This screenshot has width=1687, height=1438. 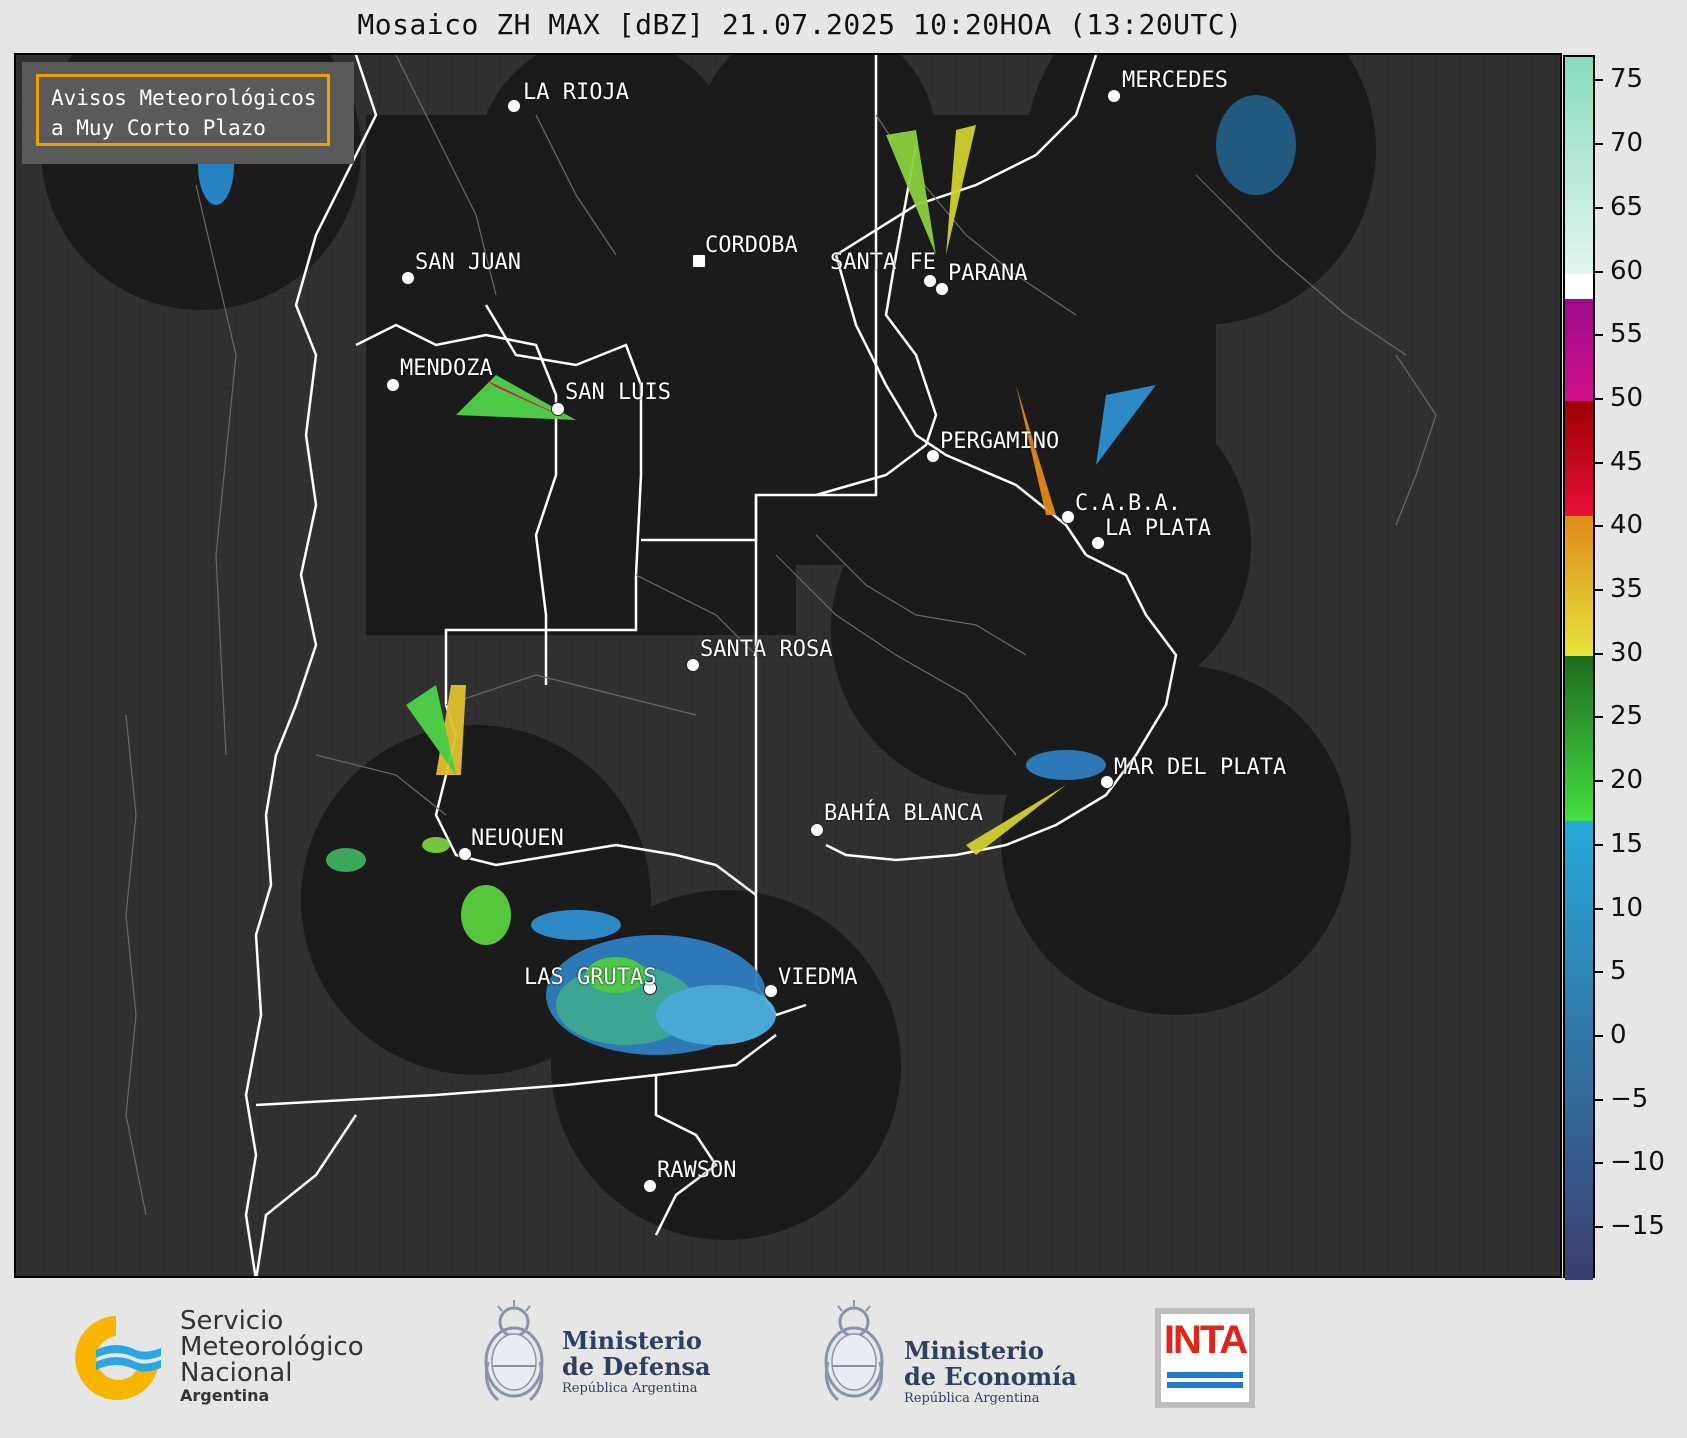 What do you see at coordinates (1637, 1226) in the screenshot?
I see `colorbar-tick-label: −15` at bounding box center [1637, 1226].